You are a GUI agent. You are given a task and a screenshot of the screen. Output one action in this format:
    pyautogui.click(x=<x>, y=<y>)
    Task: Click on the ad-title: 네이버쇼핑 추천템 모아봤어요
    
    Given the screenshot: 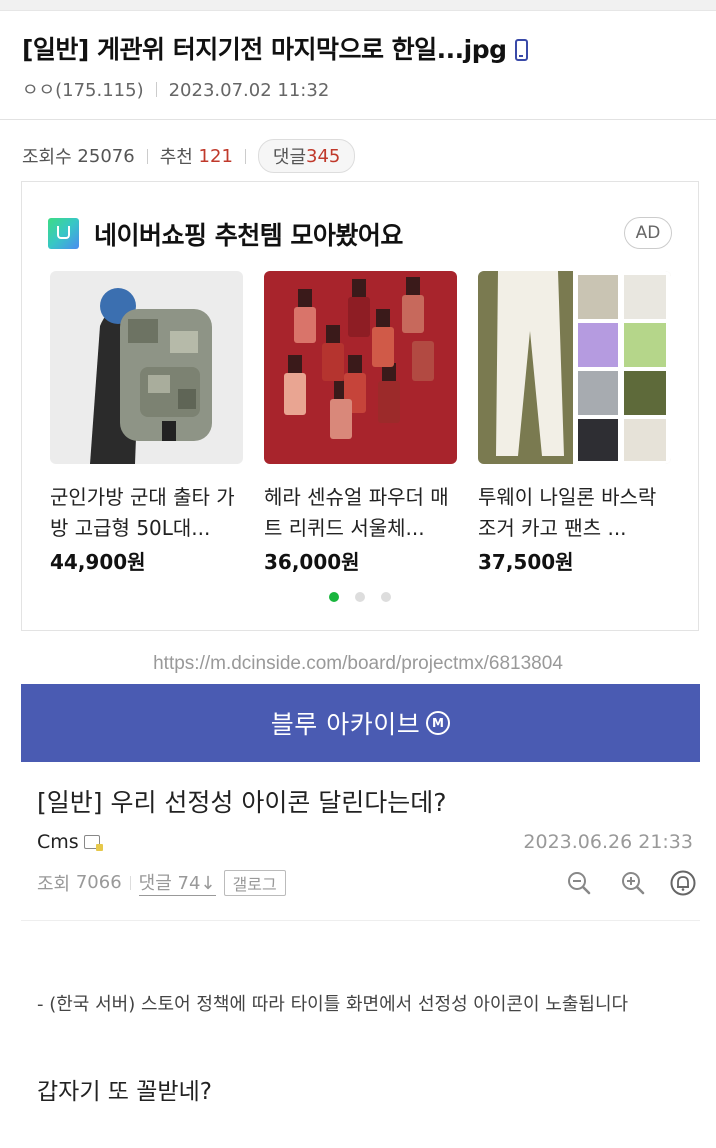 What is the action you would take?
    pyautogui.click(x=248, y=235)
    